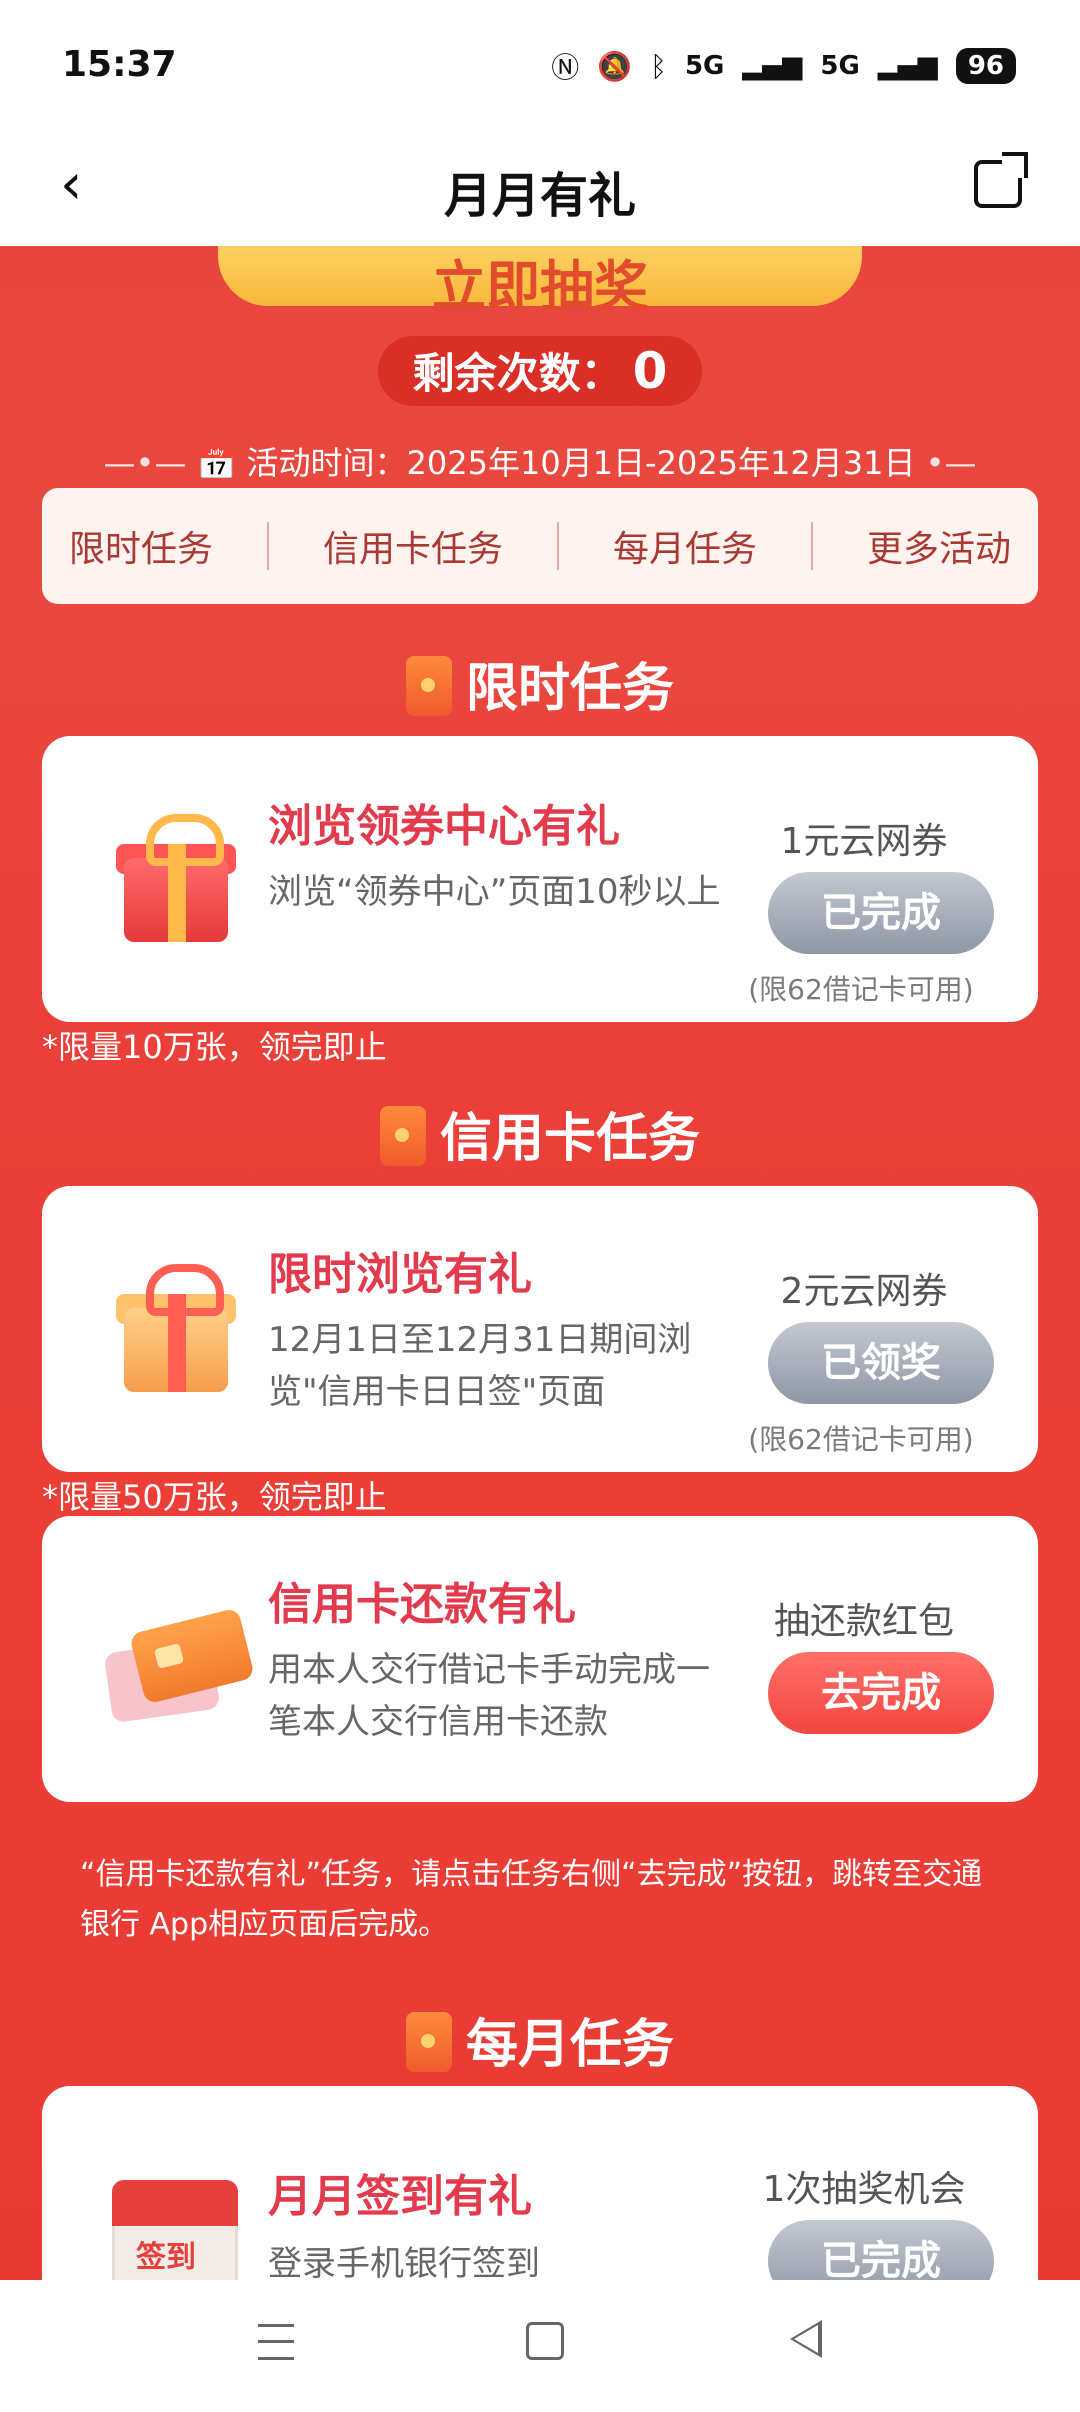  I want to click on section-title-text: 信用卡任务, so click(569, 1139).